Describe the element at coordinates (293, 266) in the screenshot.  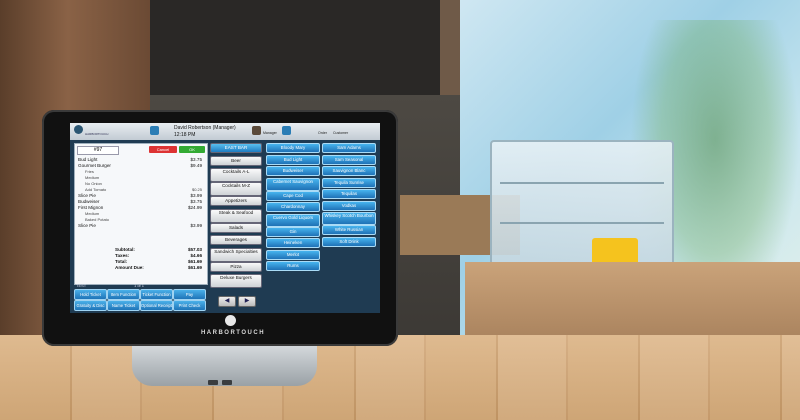
I see `menu-item-button: Rums` at that location.